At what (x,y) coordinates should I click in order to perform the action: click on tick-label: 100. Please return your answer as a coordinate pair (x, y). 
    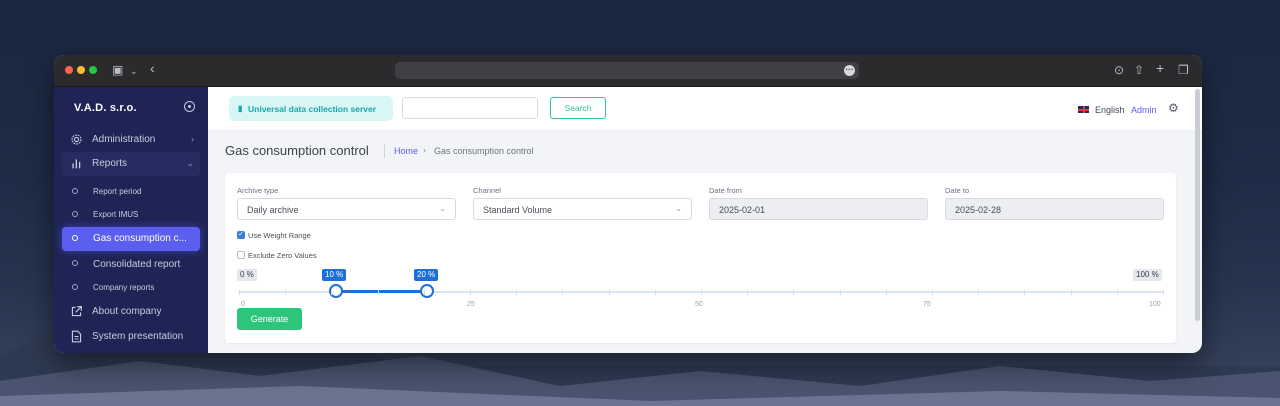
    Looking at the image, I should click on (1155, 304).